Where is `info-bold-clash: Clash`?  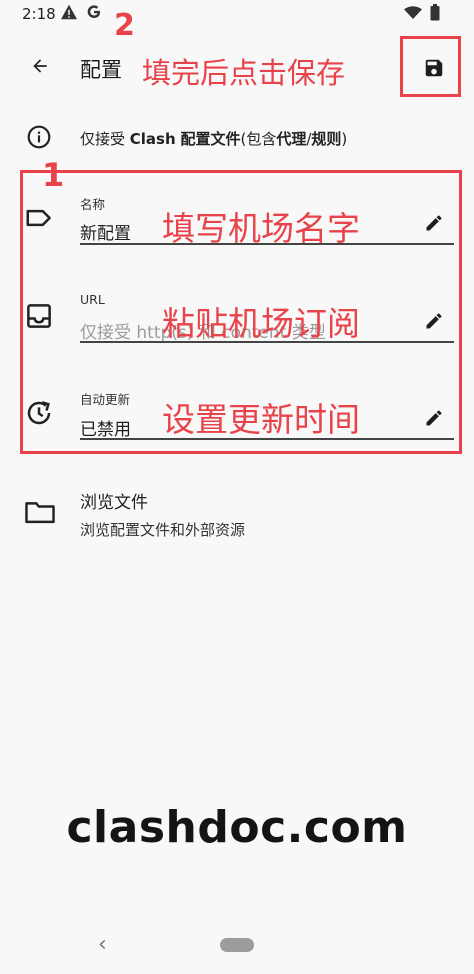 info-bold-clash: Clash is located at coordinates (152, 139).